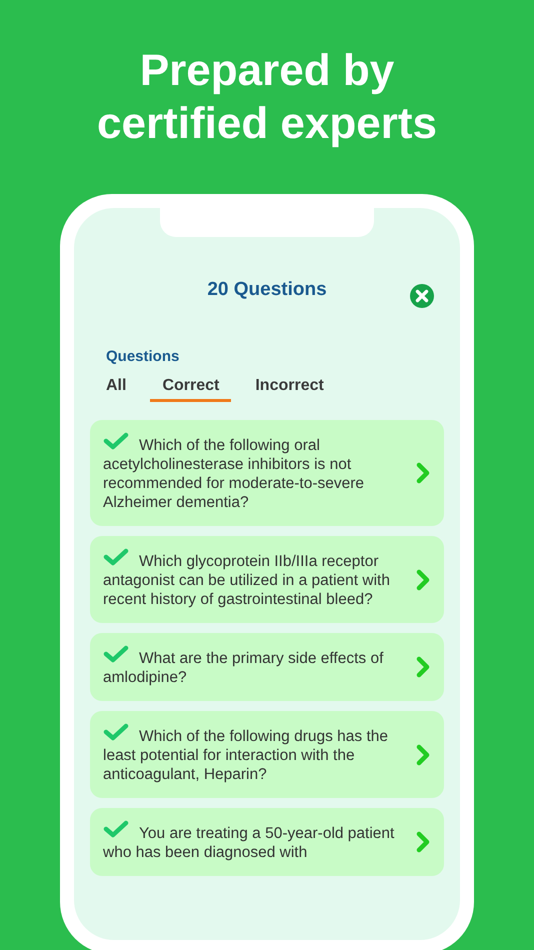 The image size is (534, 950). Describe the element at coordinates (234, 474) in the screenshot. I see `question-text: Which of the following oral acetylcholinesterase inhibitors is not recommended for moderate-to-severe Alzheimer dementia?` at that location.